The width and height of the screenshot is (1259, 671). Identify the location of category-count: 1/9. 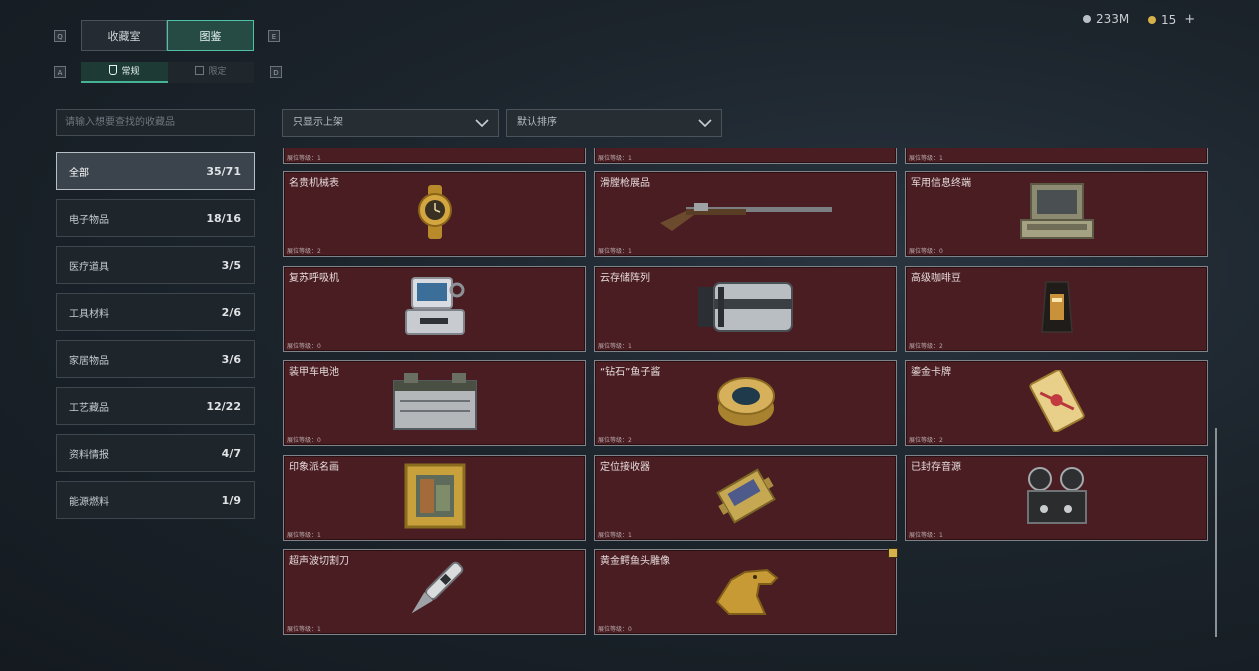
(231, 500).